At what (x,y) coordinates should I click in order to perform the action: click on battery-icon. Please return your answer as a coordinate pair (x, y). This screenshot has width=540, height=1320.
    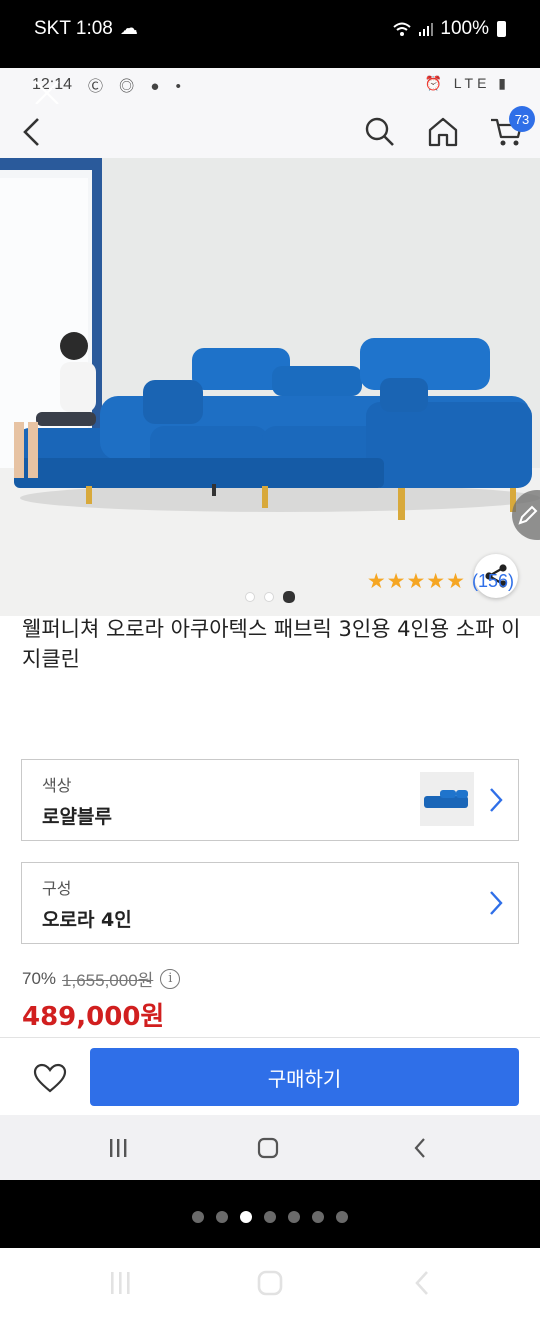
    Looking at the image, I should click on (501, 29).